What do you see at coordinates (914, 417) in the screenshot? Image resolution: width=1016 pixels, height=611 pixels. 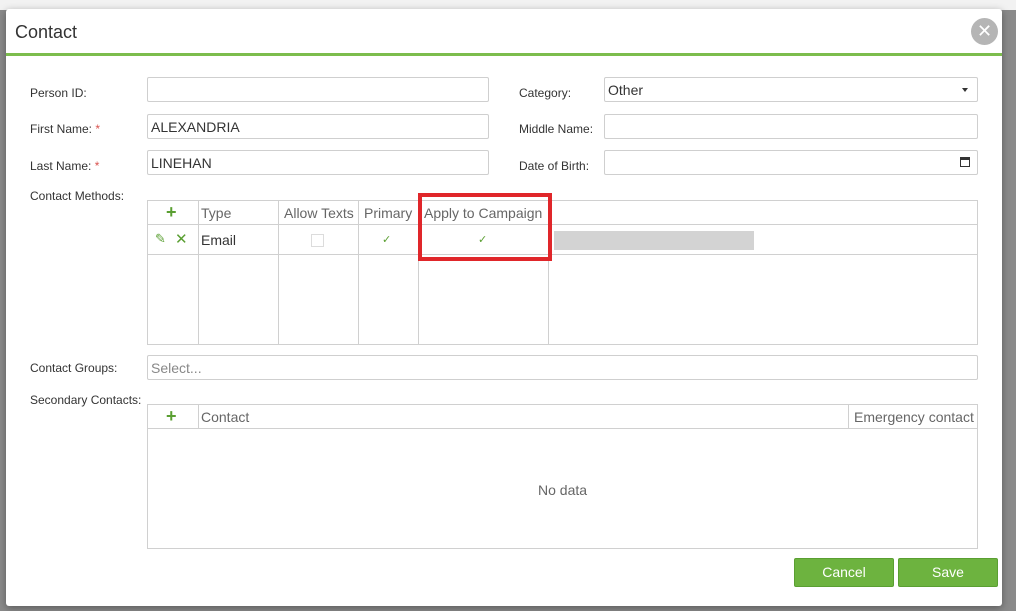 I see `column-header-emergency-contact: Emergency contact` at bounding box center [914, 417].